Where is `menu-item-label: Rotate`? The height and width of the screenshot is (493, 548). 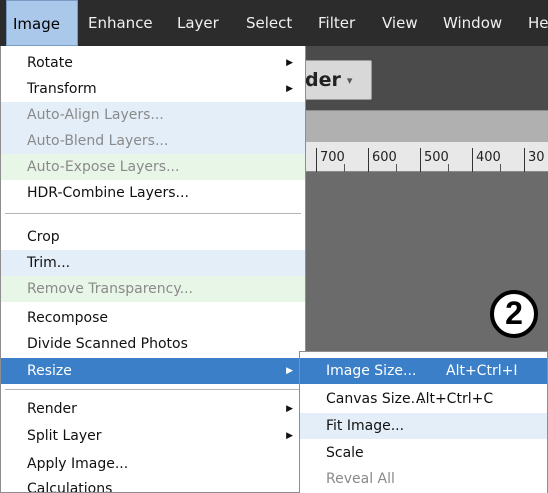
menu-item-label: Rotate is located at coordinates (50, 63).